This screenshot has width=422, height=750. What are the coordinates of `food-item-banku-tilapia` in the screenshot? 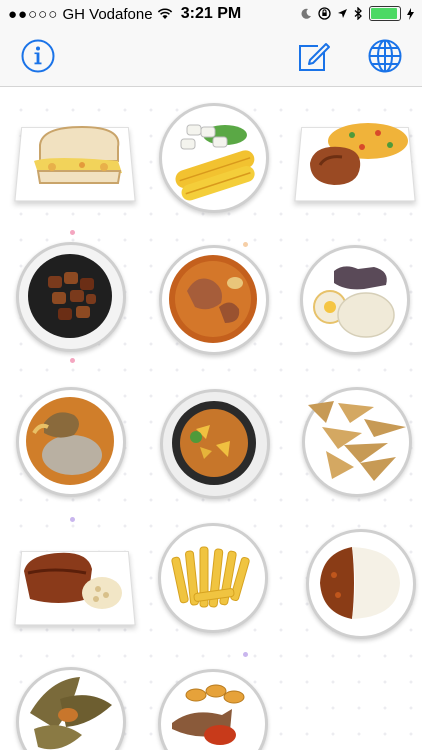 It's located at (355, 300).